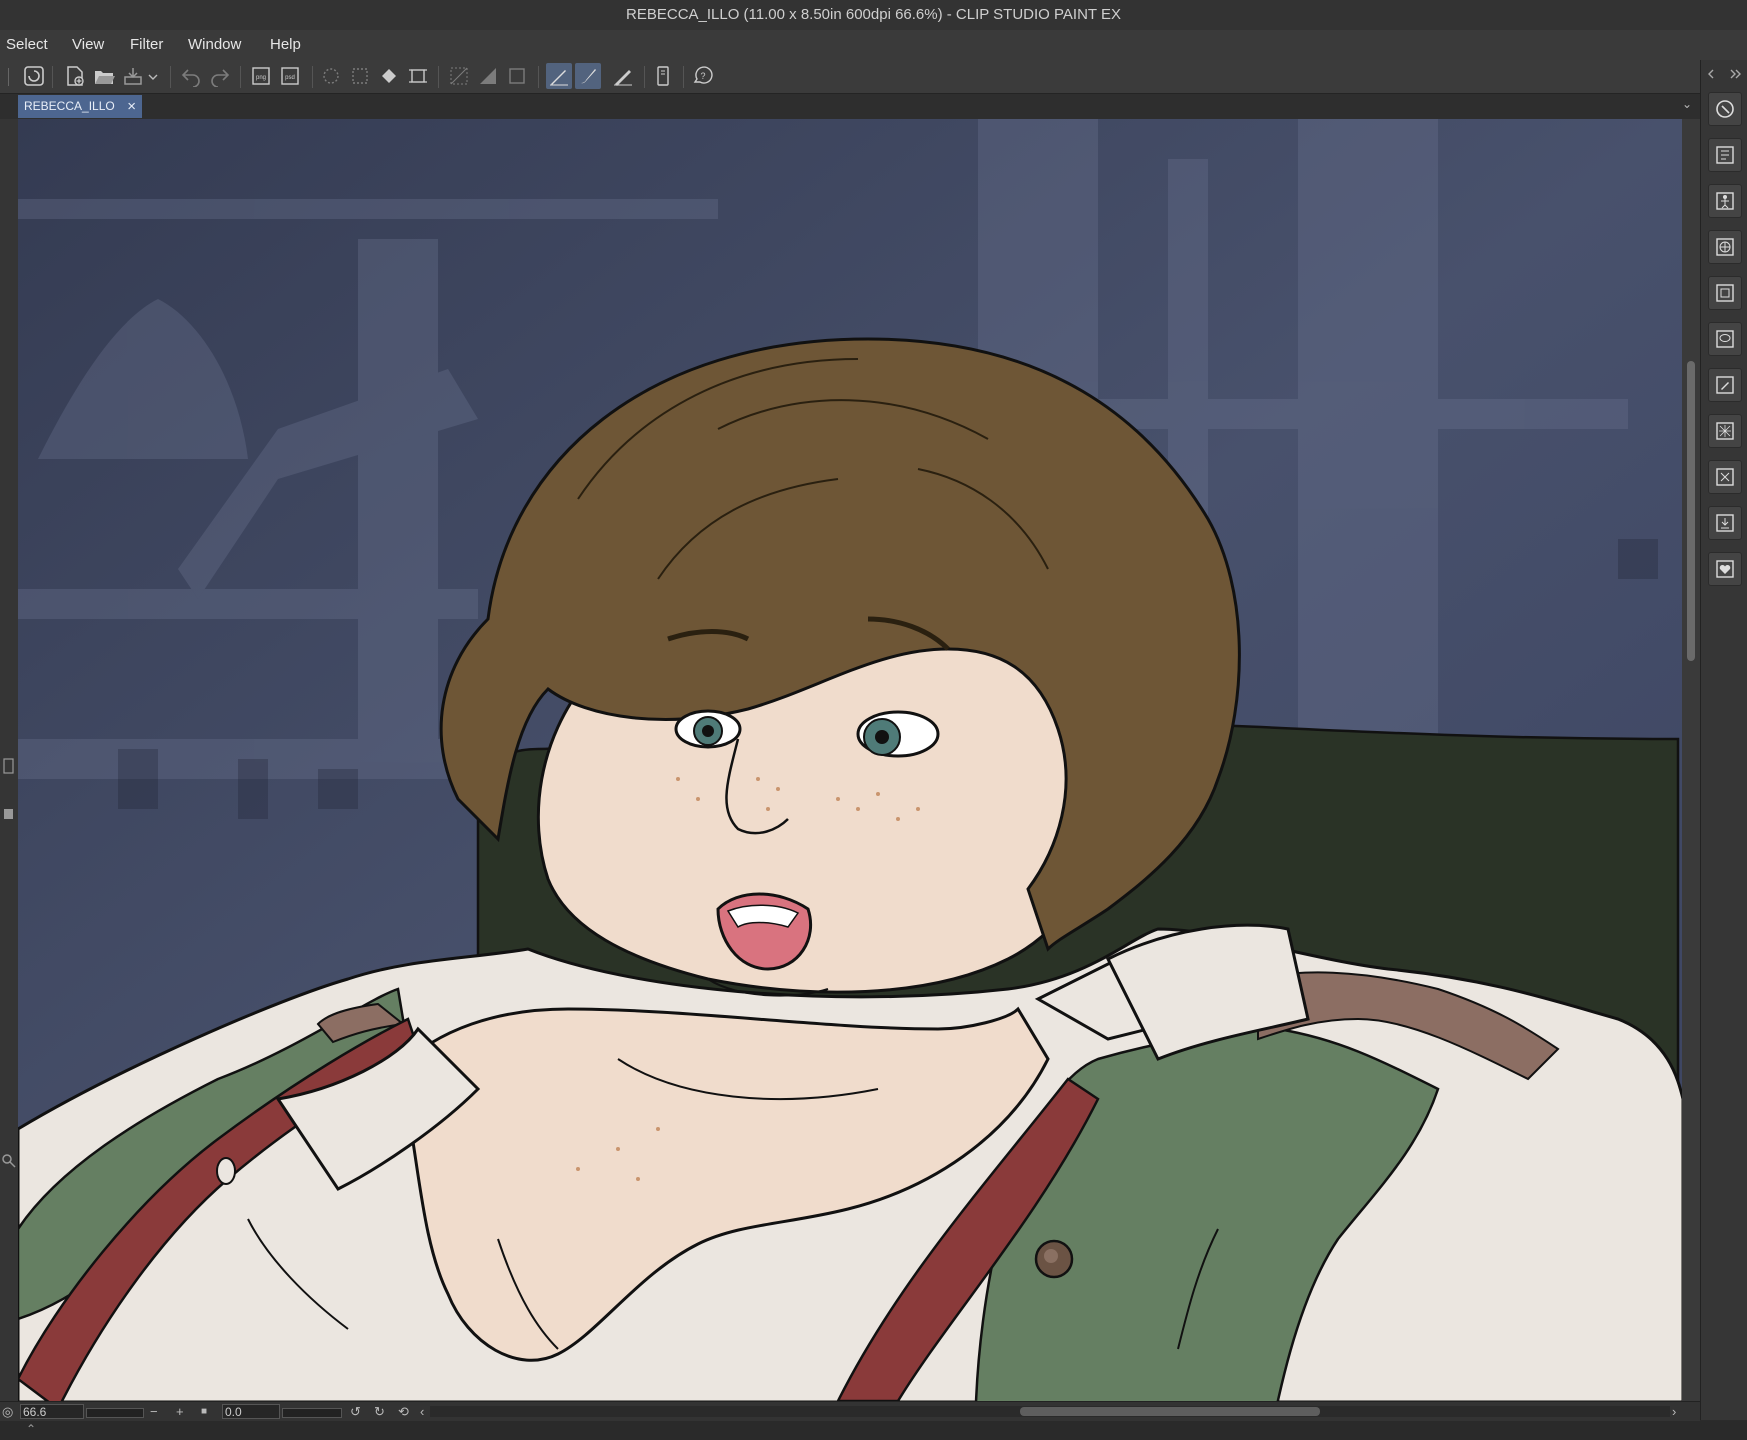  Describe the element at coordinates (663, 76) in the screenshot. I see `tablet-icon` at that location.